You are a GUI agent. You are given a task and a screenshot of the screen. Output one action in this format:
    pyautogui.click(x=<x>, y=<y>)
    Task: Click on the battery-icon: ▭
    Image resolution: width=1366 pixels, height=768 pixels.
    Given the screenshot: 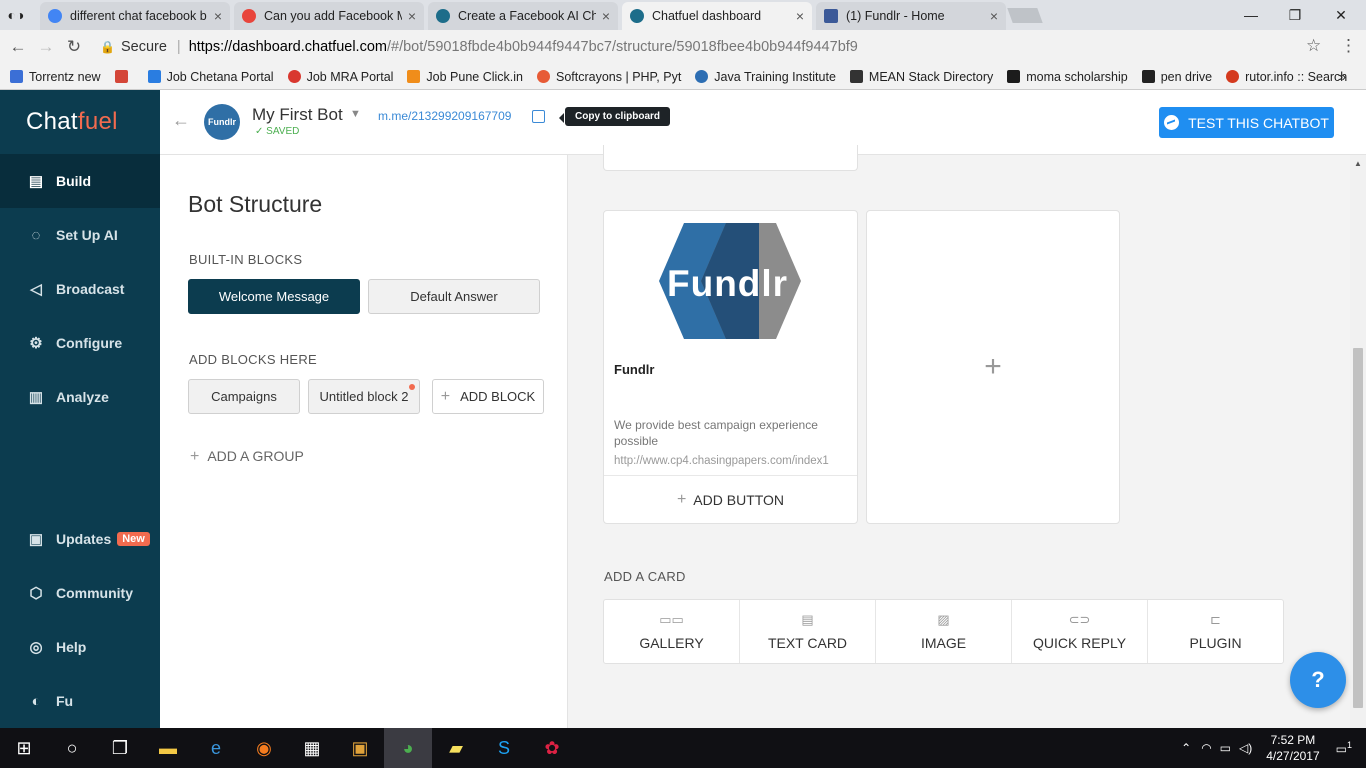 What is the action you would take?
    pyautogui.click(x=1225, y=748)
    